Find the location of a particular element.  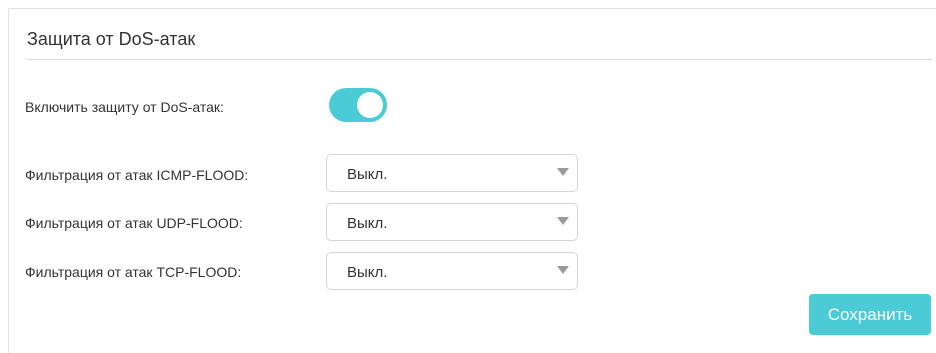

udp-flood-value: Выкл. is located at coordinates (367, 223).